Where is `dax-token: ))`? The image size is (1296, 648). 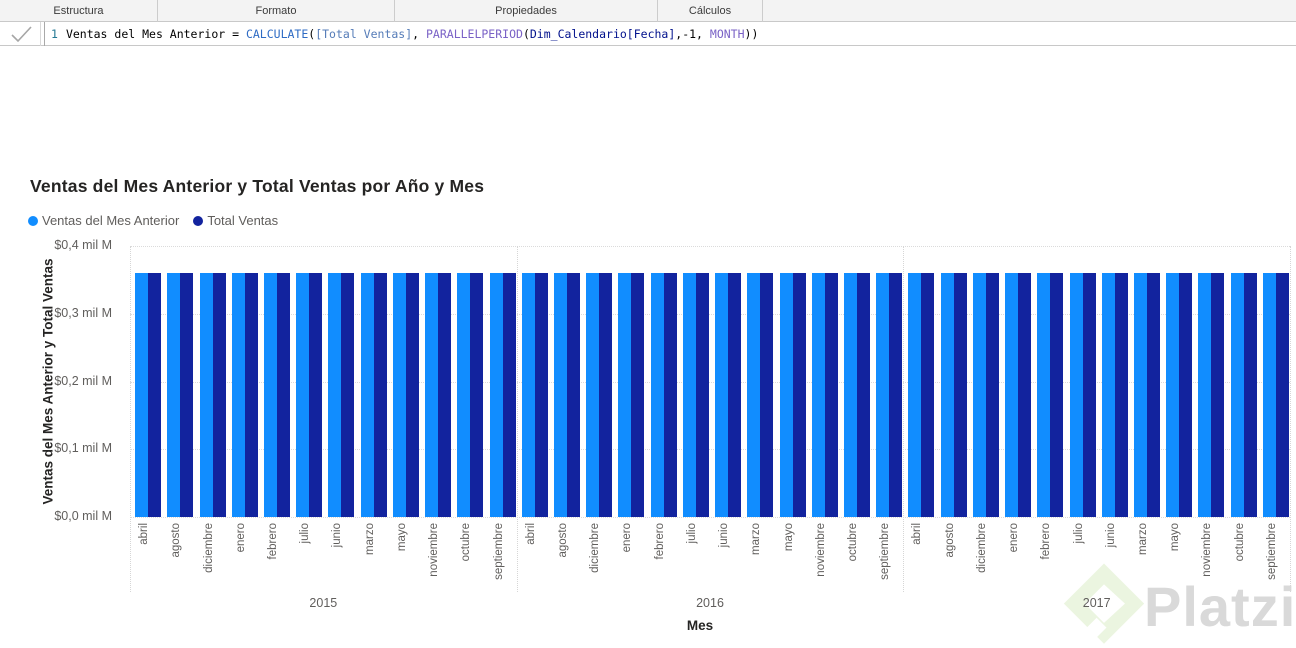
dax-token: )) is located at coordinates (751, 34).